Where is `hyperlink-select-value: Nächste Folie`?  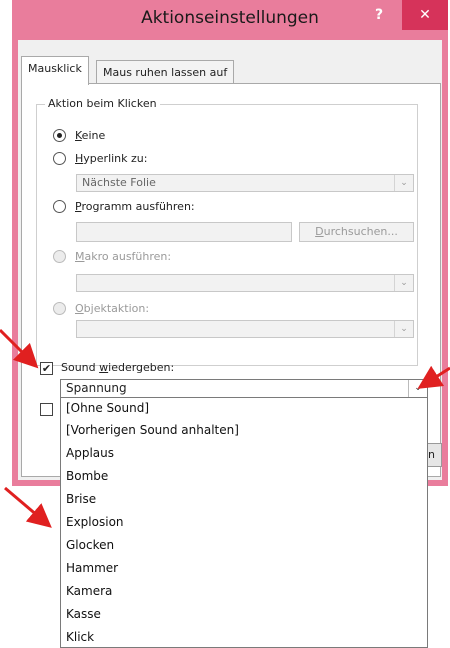 hyperlink-select-value: Nächste Folie is located at coordinates (119, 182).